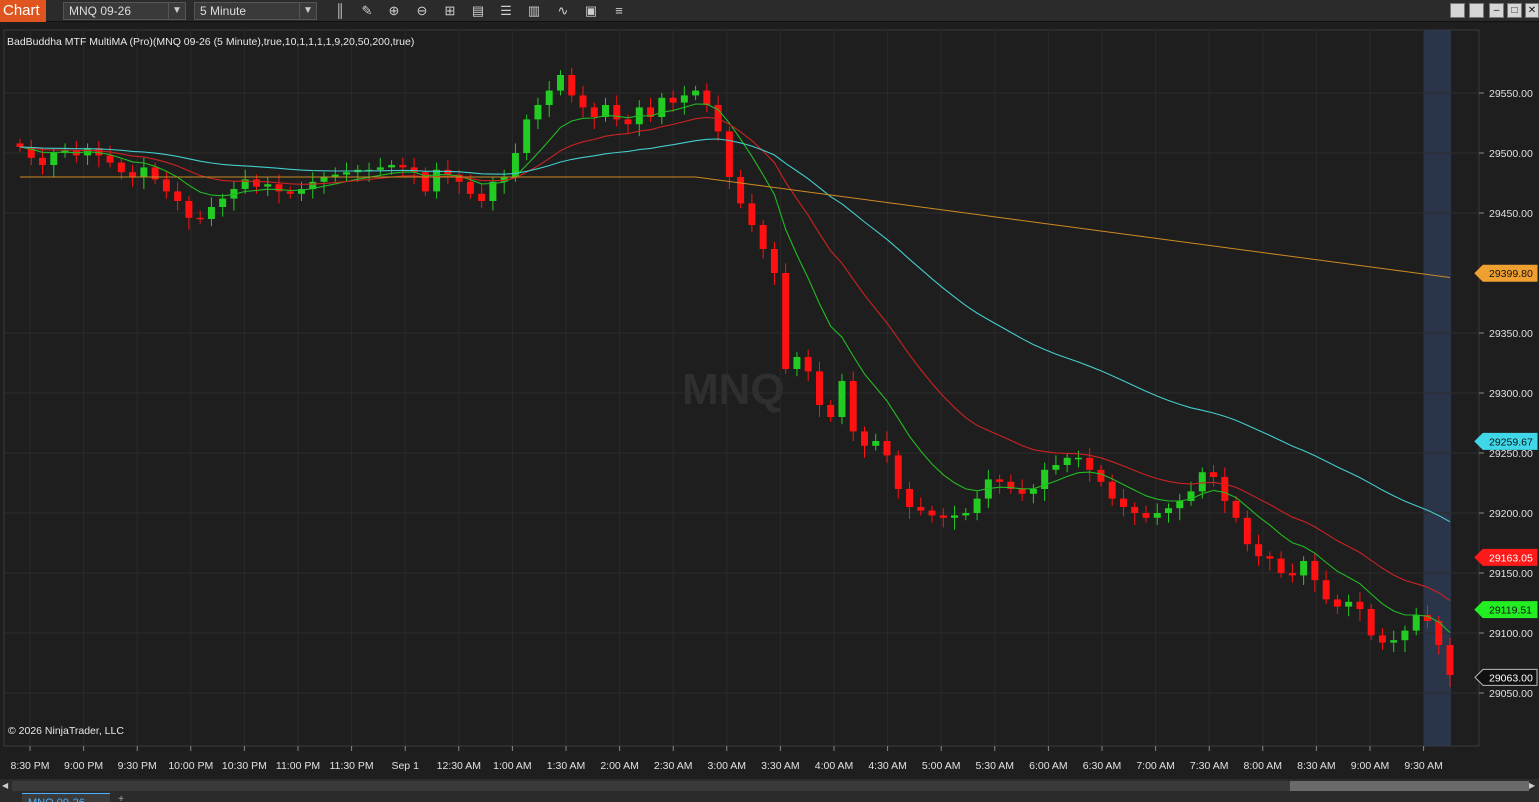  I want to click on copyright-text: © 2026 NinjaTrader, LLC, so click(66, 731).